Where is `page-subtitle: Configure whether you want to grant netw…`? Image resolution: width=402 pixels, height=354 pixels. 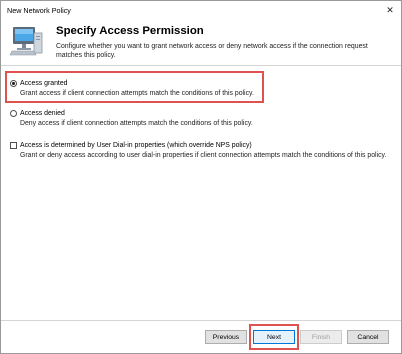
page-subtitle: Configure whether you want to grant netw… is located at coordinates (212, 51).